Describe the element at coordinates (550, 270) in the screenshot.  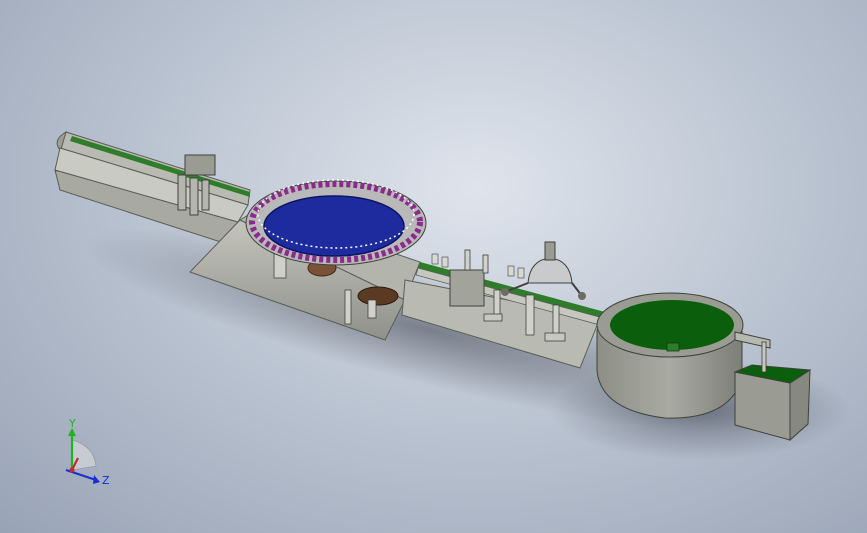
I see `capping-dome` at that location.